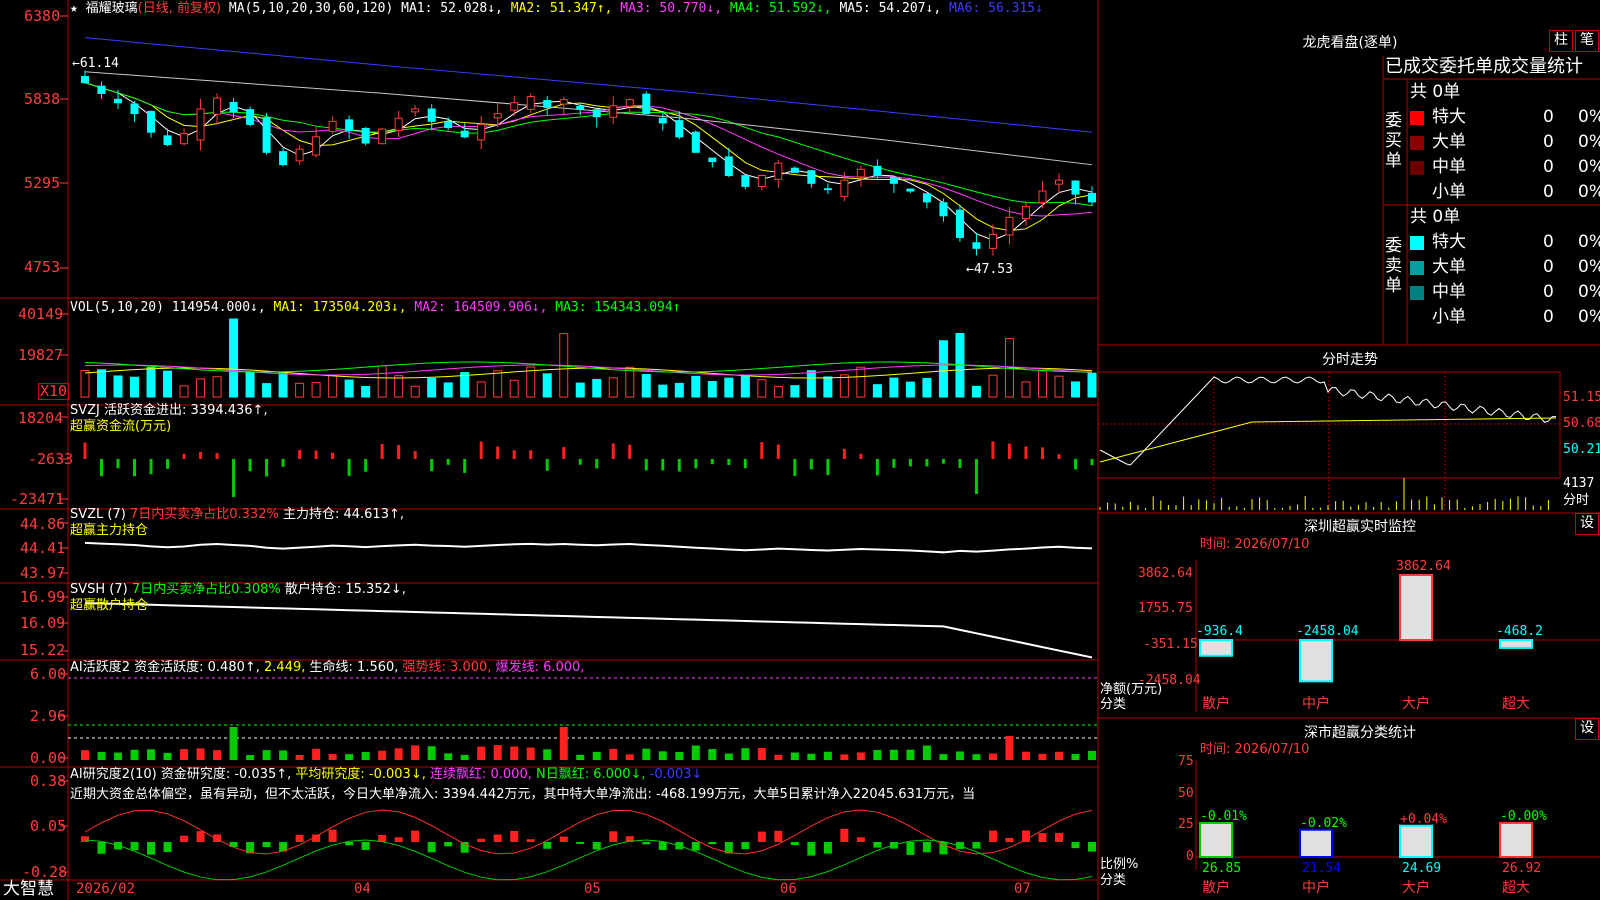 The height and width of the screenshot is (900, 1600). What do you see at coordinates (1416, 704) in the screenshot?
I see `monitor-category-2: 大户` at bounding box center [1416, 704].